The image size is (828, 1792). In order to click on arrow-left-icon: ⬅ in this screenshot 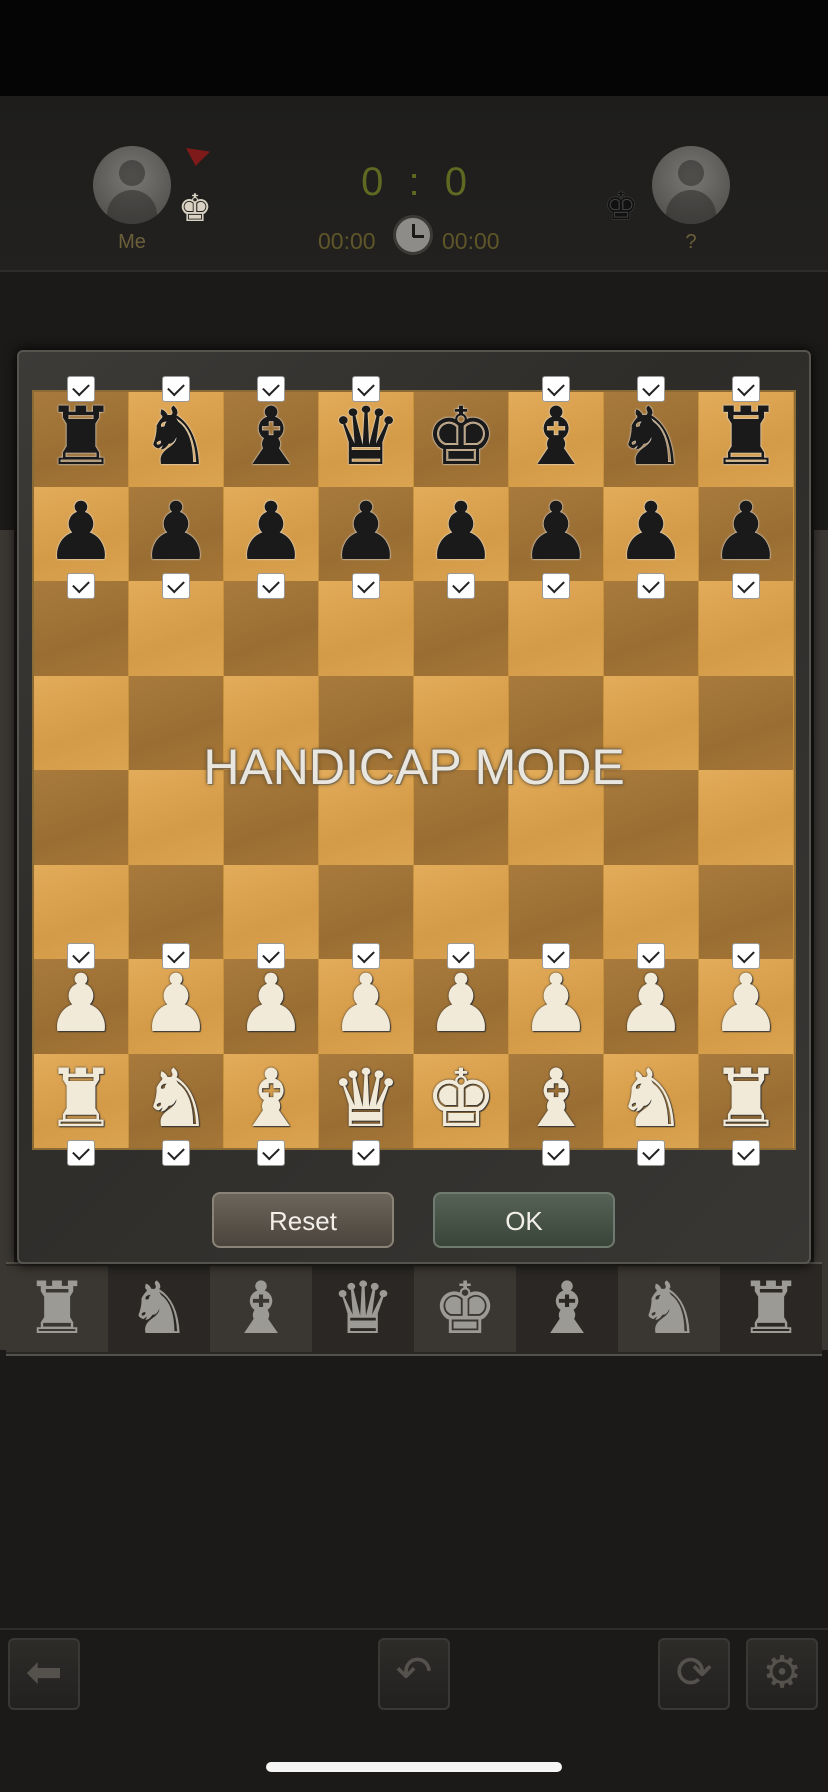, I will do `click(44, 1672)`.